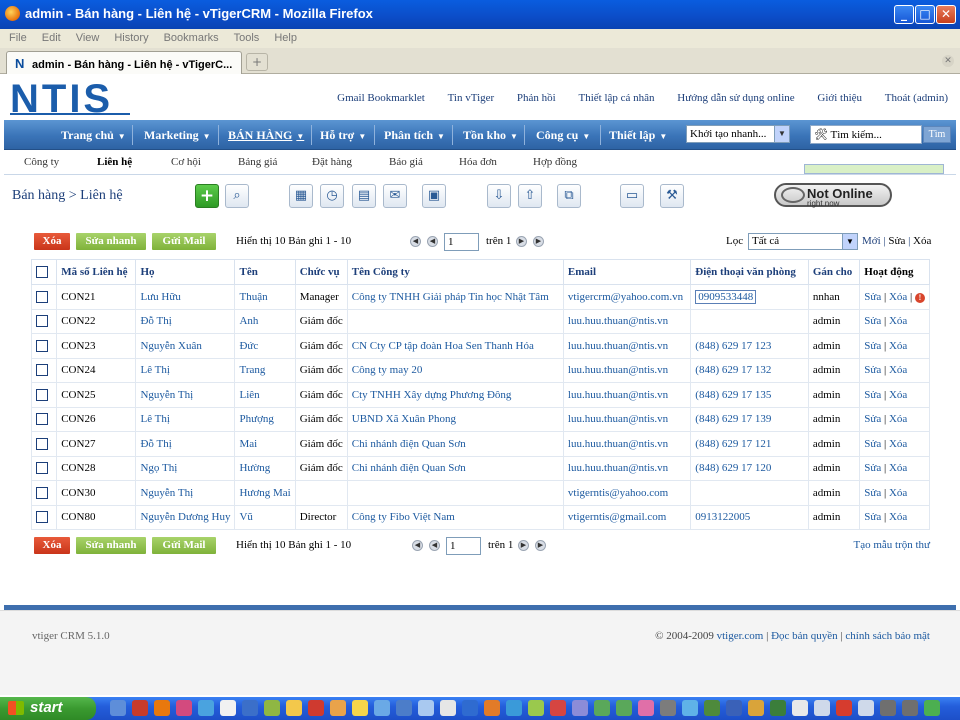  I want to click on last-name-cell-text: Lê Thị, so click(154, 419).